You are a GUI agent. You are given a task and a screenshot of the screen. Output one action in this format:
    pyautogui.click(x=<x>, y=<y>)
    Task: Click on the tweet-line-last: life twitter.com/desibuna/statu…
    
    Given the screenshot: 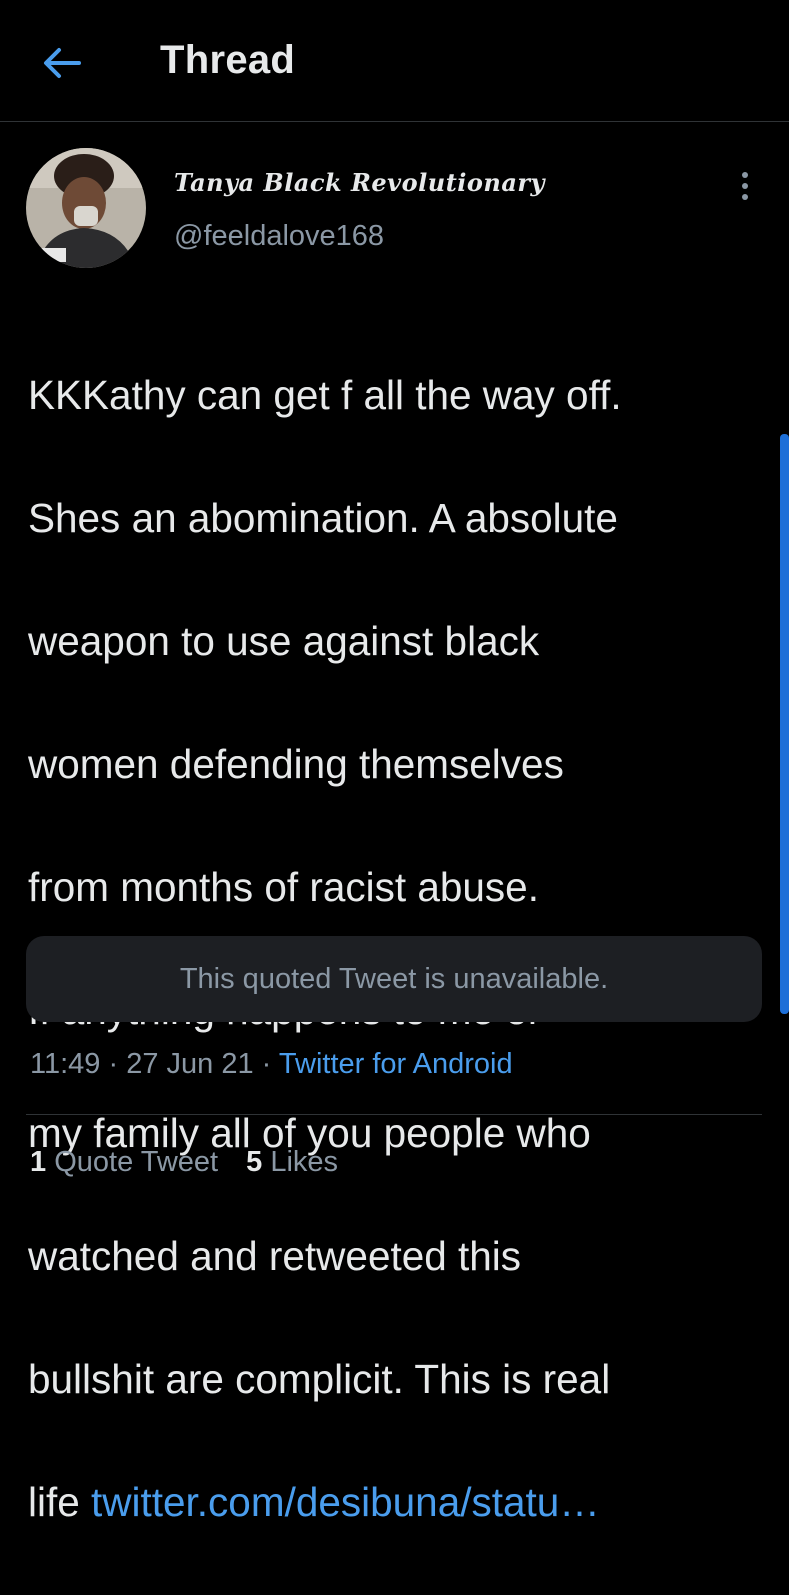 What is the action you would take?
    pyautogui.click(x=398, y=1503)
    